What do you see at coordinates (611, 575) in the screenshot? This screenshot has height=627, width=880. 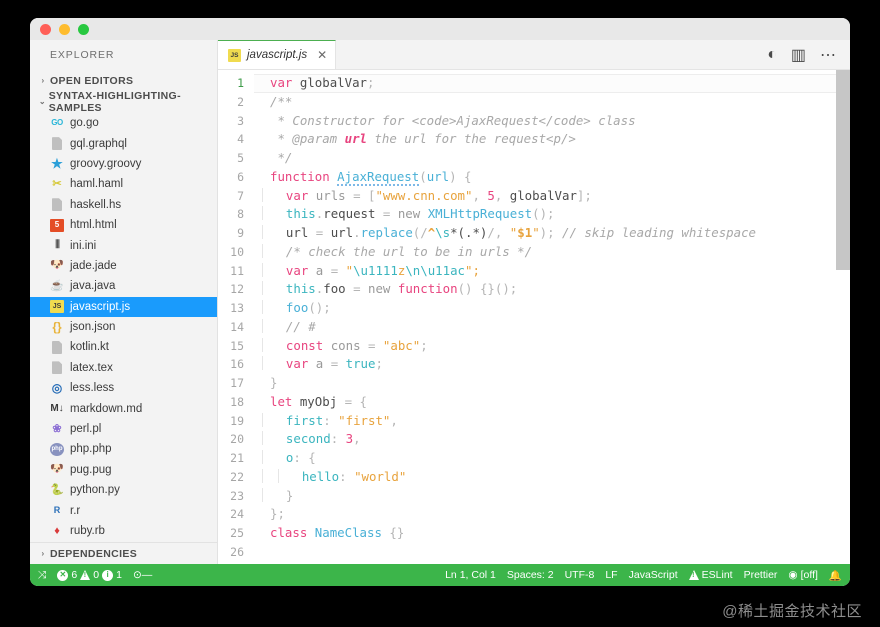 I see `eol-sequence: LF` at bounding box center [611, 575].